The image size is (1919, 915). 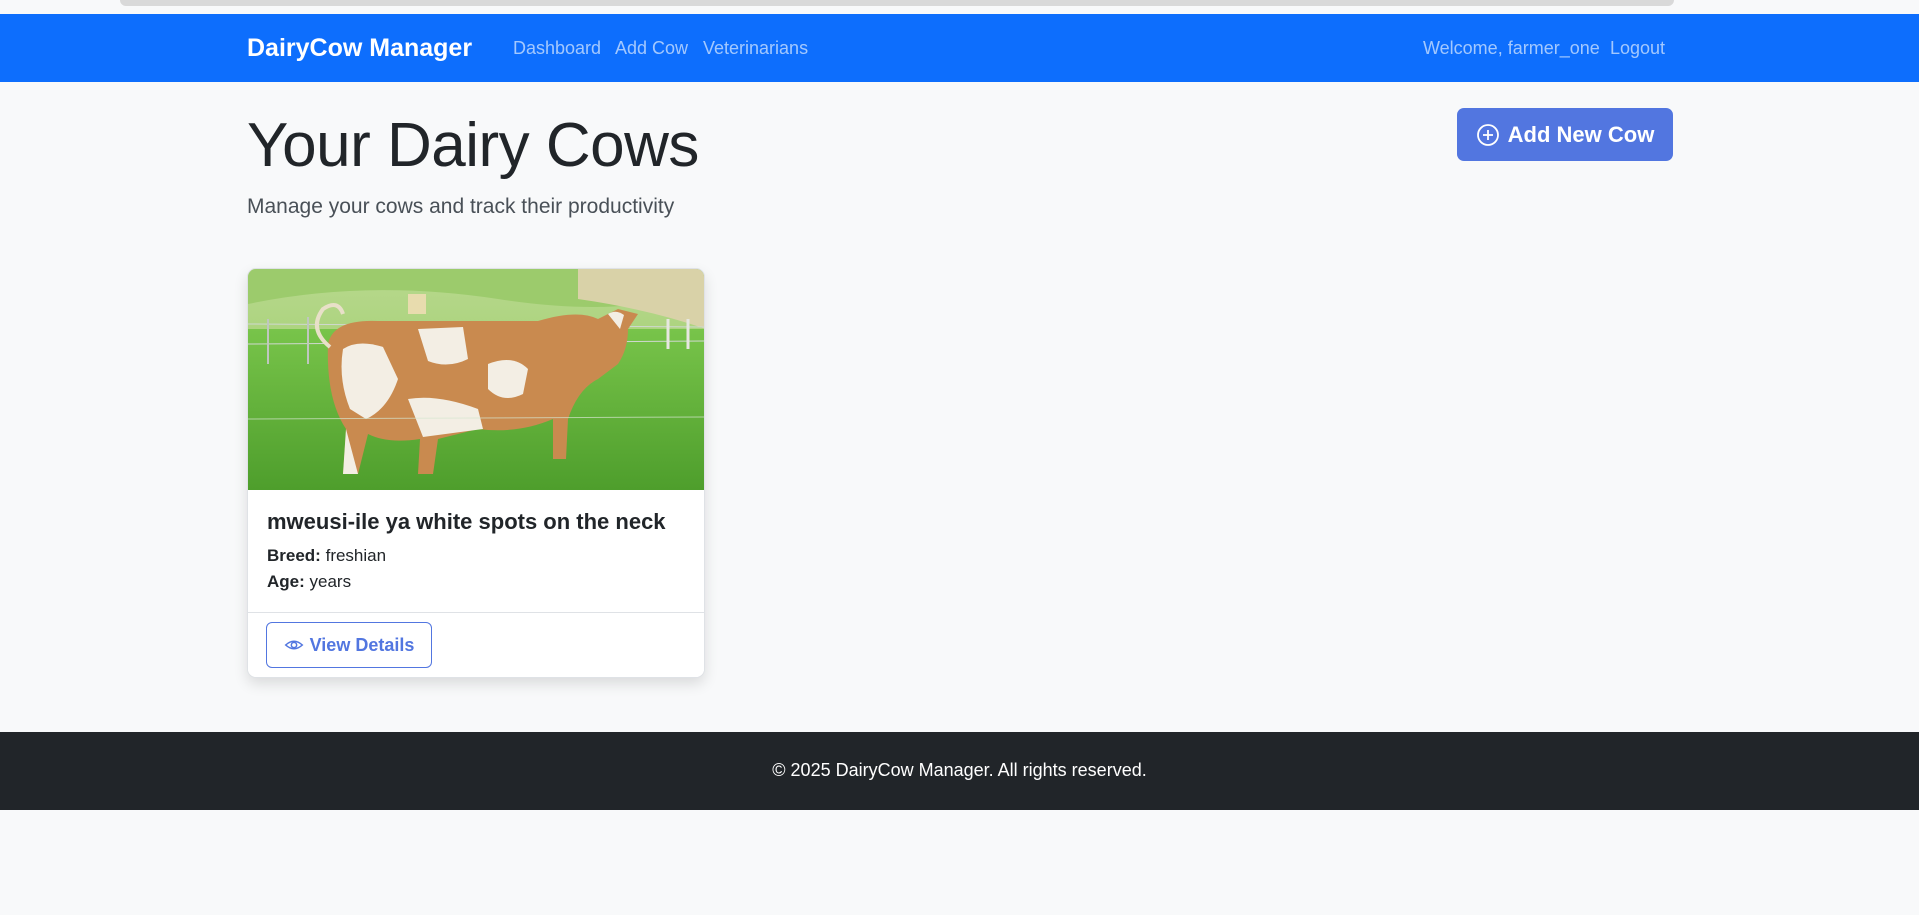 I want to click on eye-icon, so click(x=294, y=645).